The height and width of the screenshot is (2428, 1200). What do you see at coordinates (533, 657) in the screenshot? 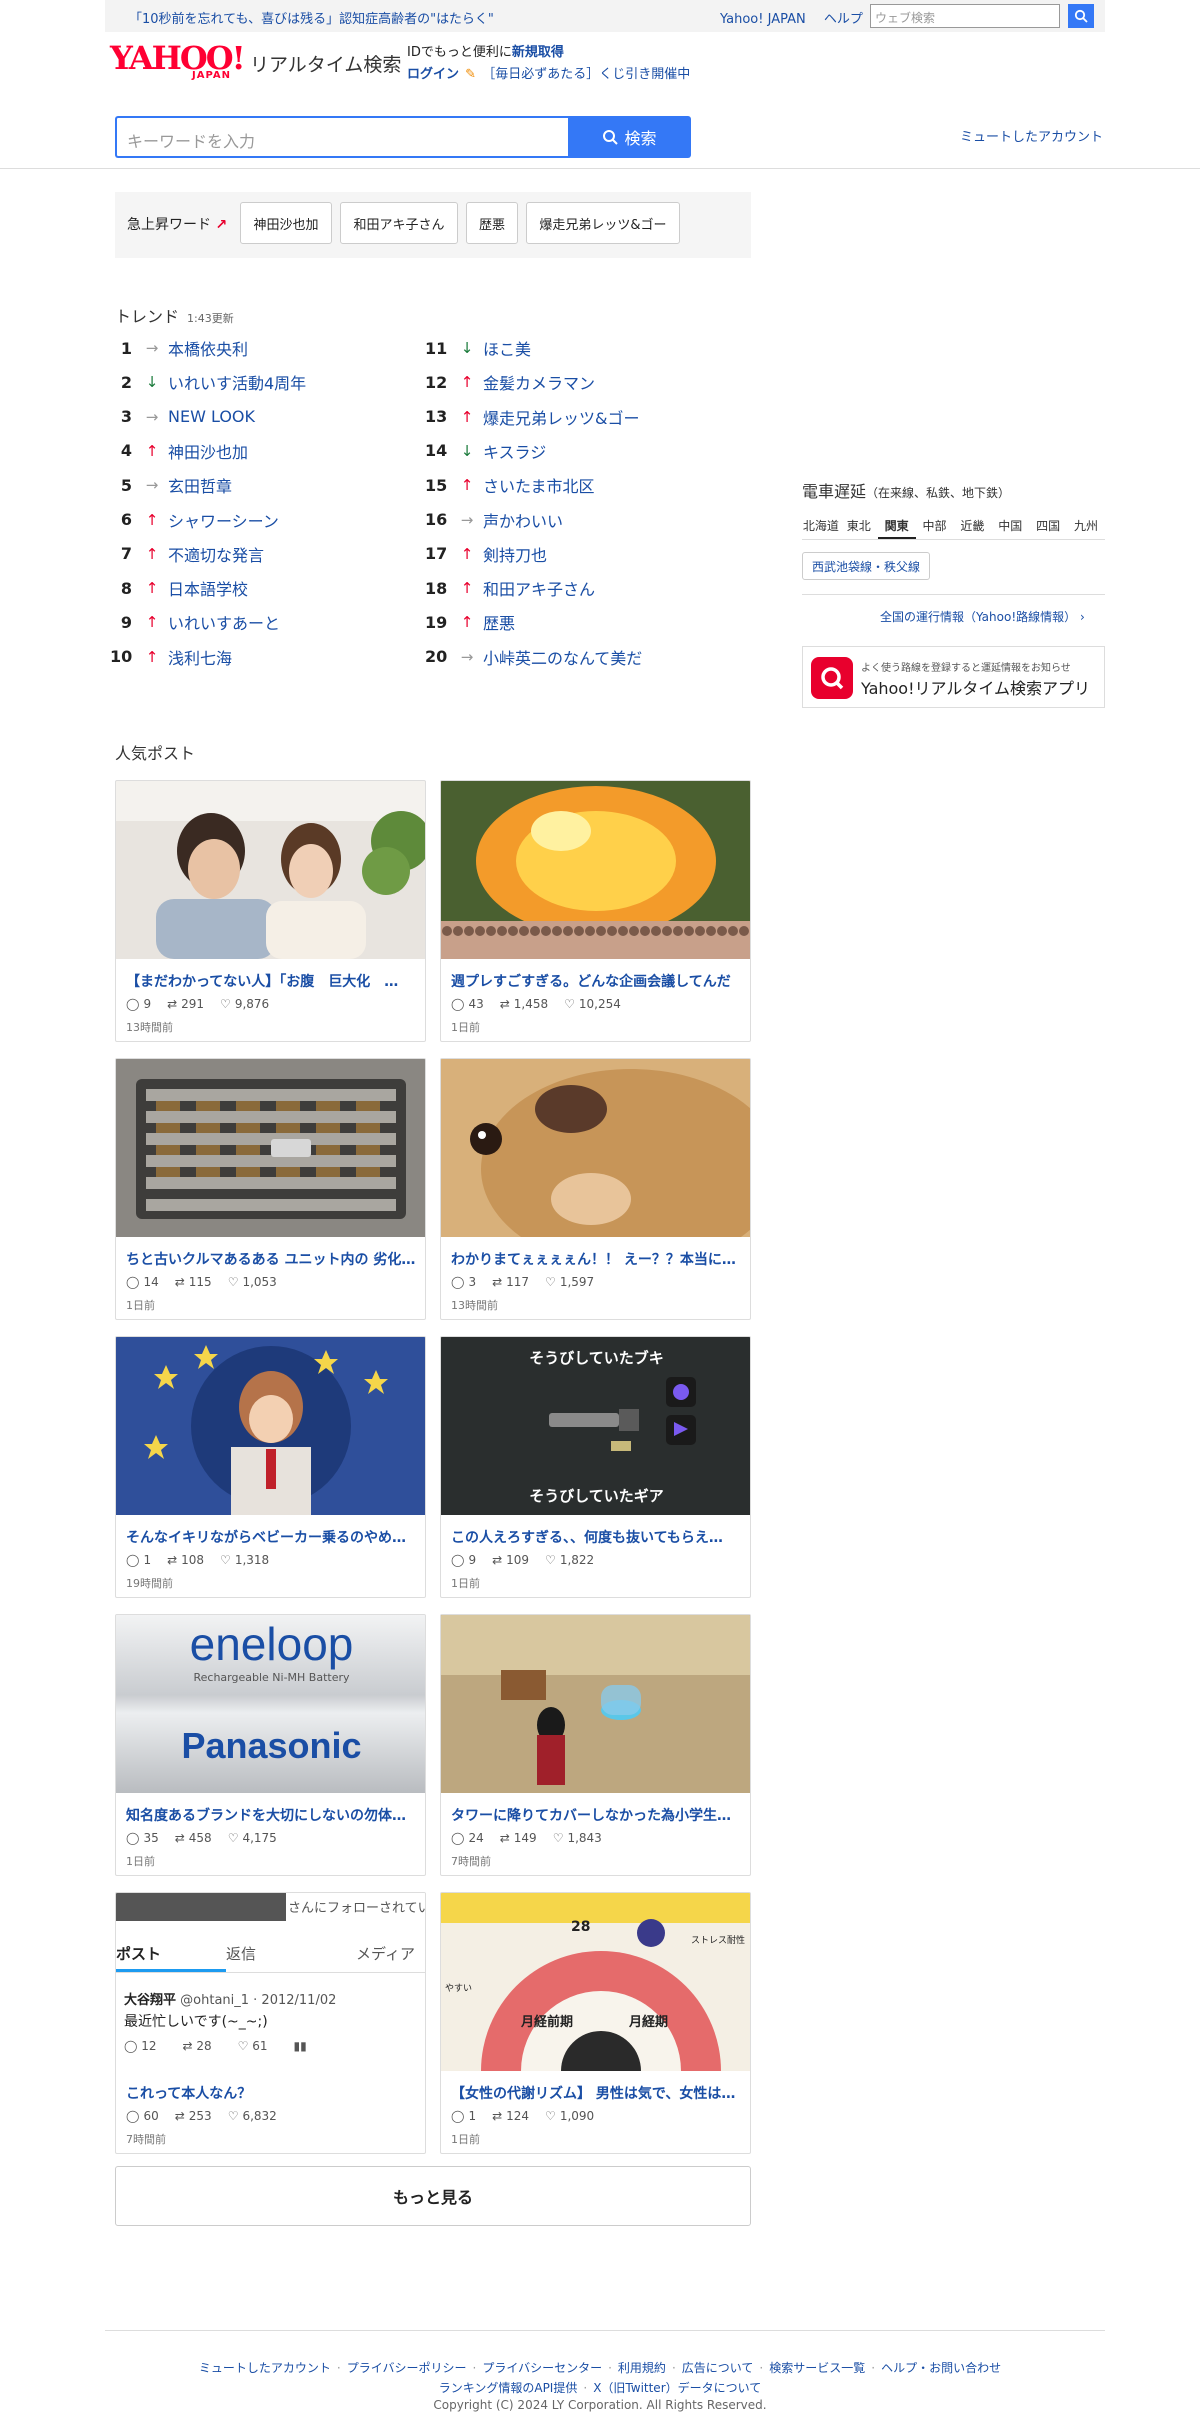
I see `trend-item: 20 → 小峠英二のなんて美だ` at bounding box center [533, 657].